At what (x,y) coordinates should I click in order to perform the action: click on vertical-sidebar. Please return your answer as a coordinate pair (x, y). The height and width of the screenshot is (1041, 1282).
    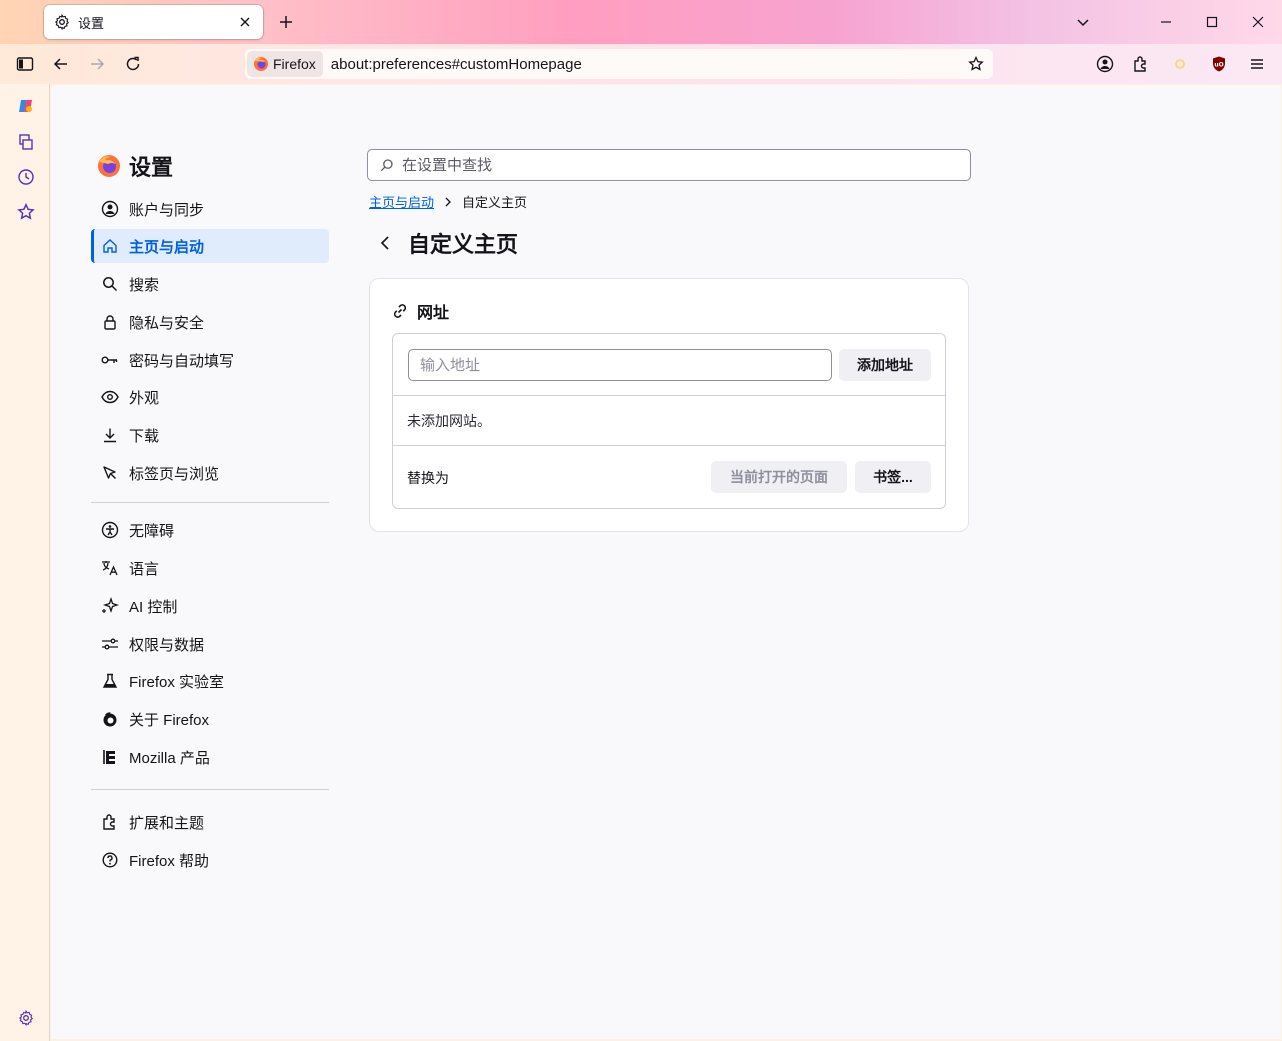
    Looking at the image, I should click on (25, 562).